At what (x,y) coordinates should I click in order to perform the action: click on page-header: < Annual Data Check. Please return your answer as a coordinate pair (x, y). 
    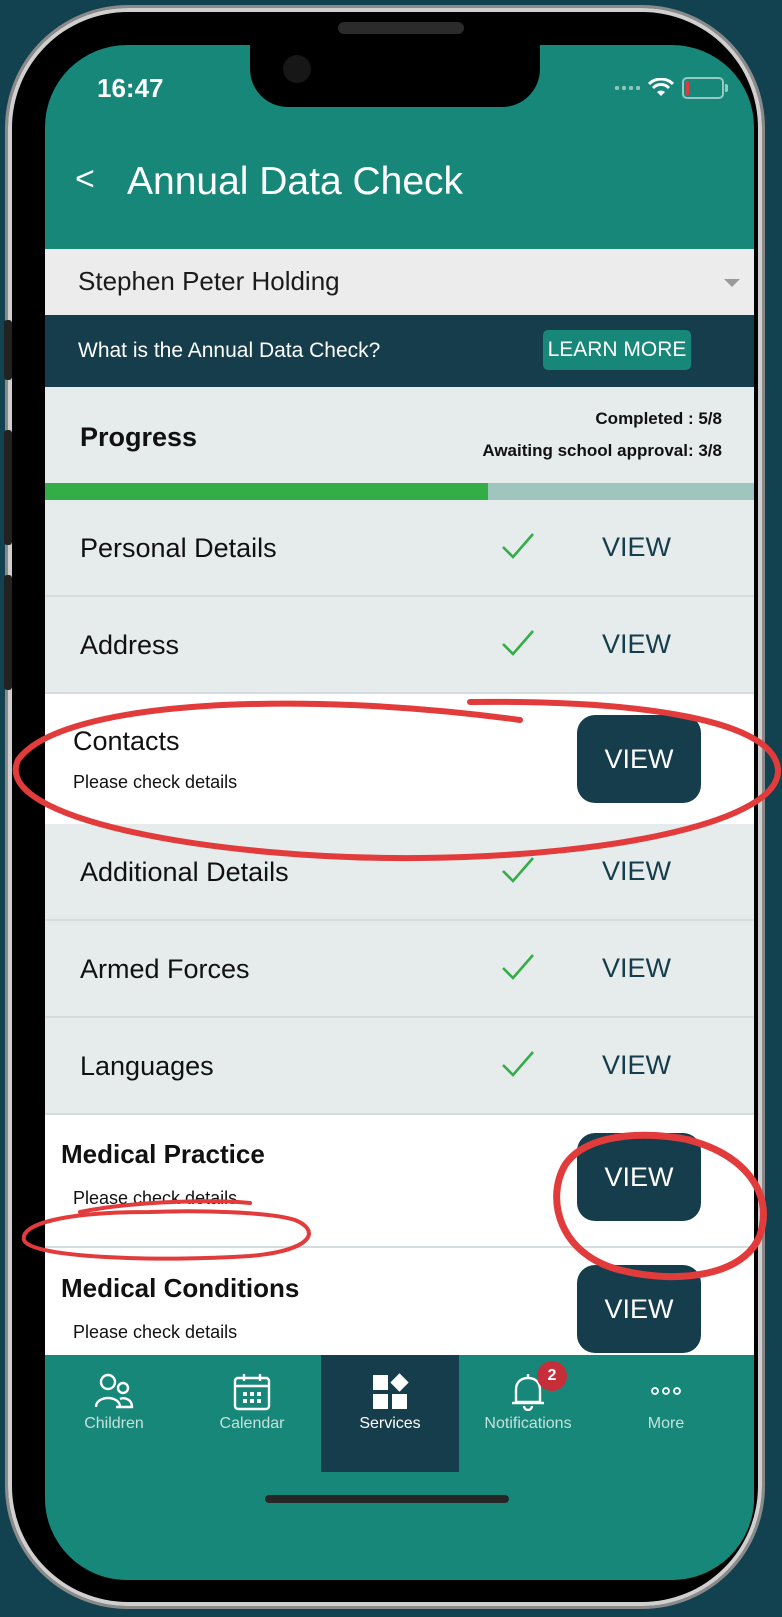
    Looking at the image, I should click on (399, 195).